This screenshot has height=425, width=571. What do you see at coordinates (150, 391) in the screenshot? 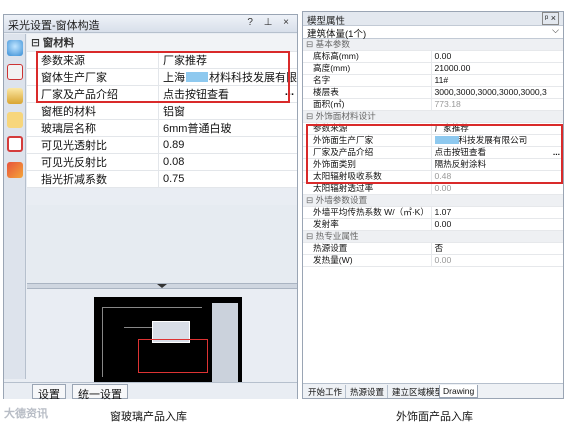
I see `bottom-tabs: 设置 统一设置` at bounding box center [150, 391].